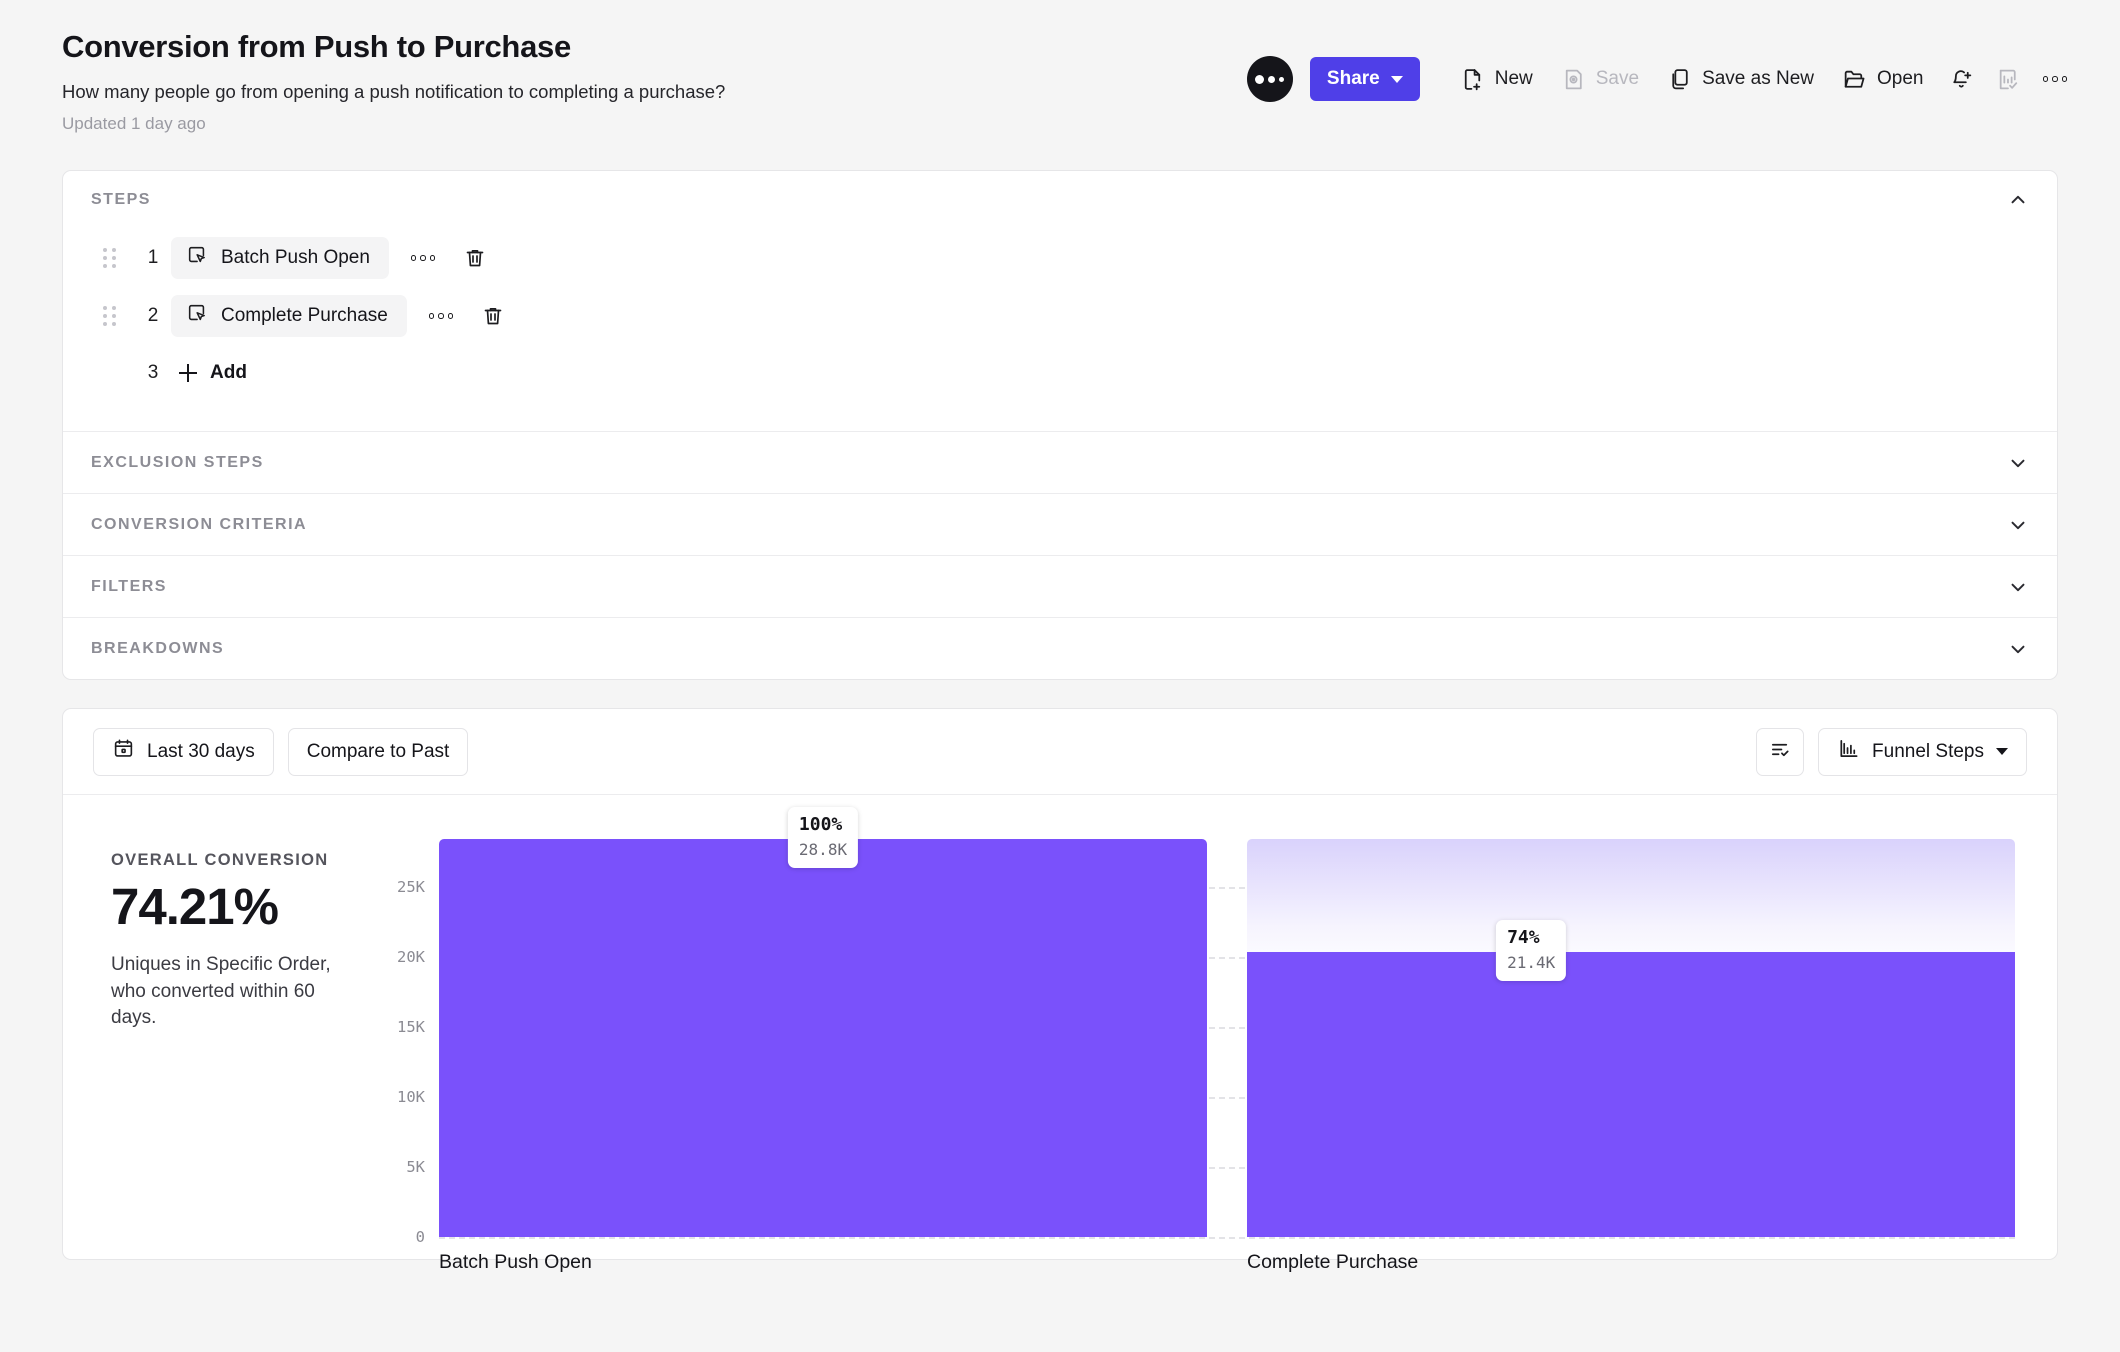  Describe the element at coordinates (153, 315) in the screenshot. I see `step-number: 2` at that location.